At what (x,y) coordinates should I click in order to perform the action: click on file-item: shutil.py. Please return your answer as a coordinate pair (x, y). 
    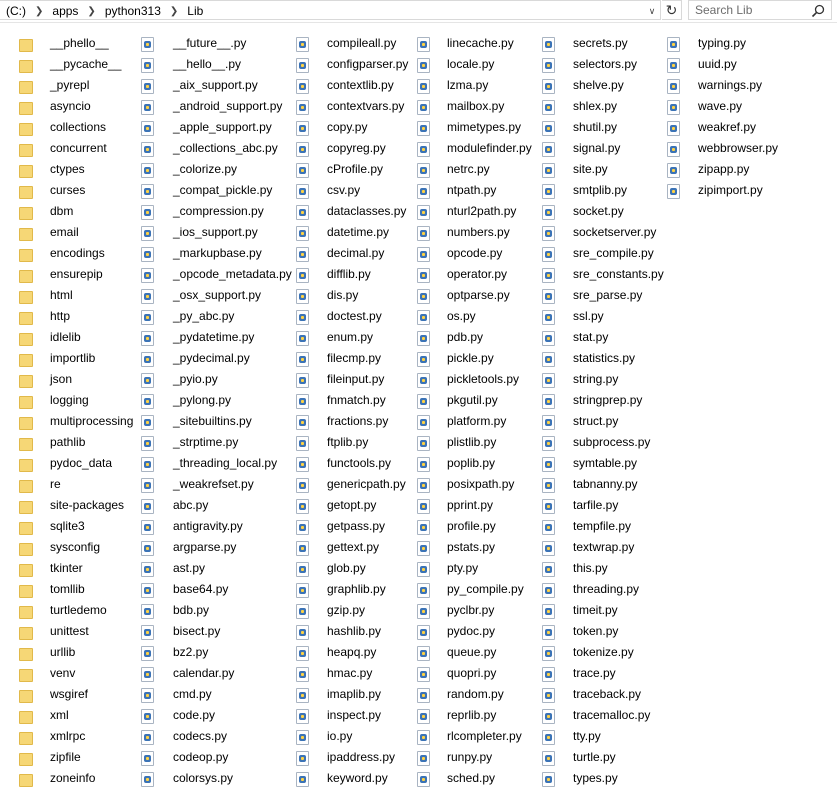
    Looking at the image, I should click on (602, 127).